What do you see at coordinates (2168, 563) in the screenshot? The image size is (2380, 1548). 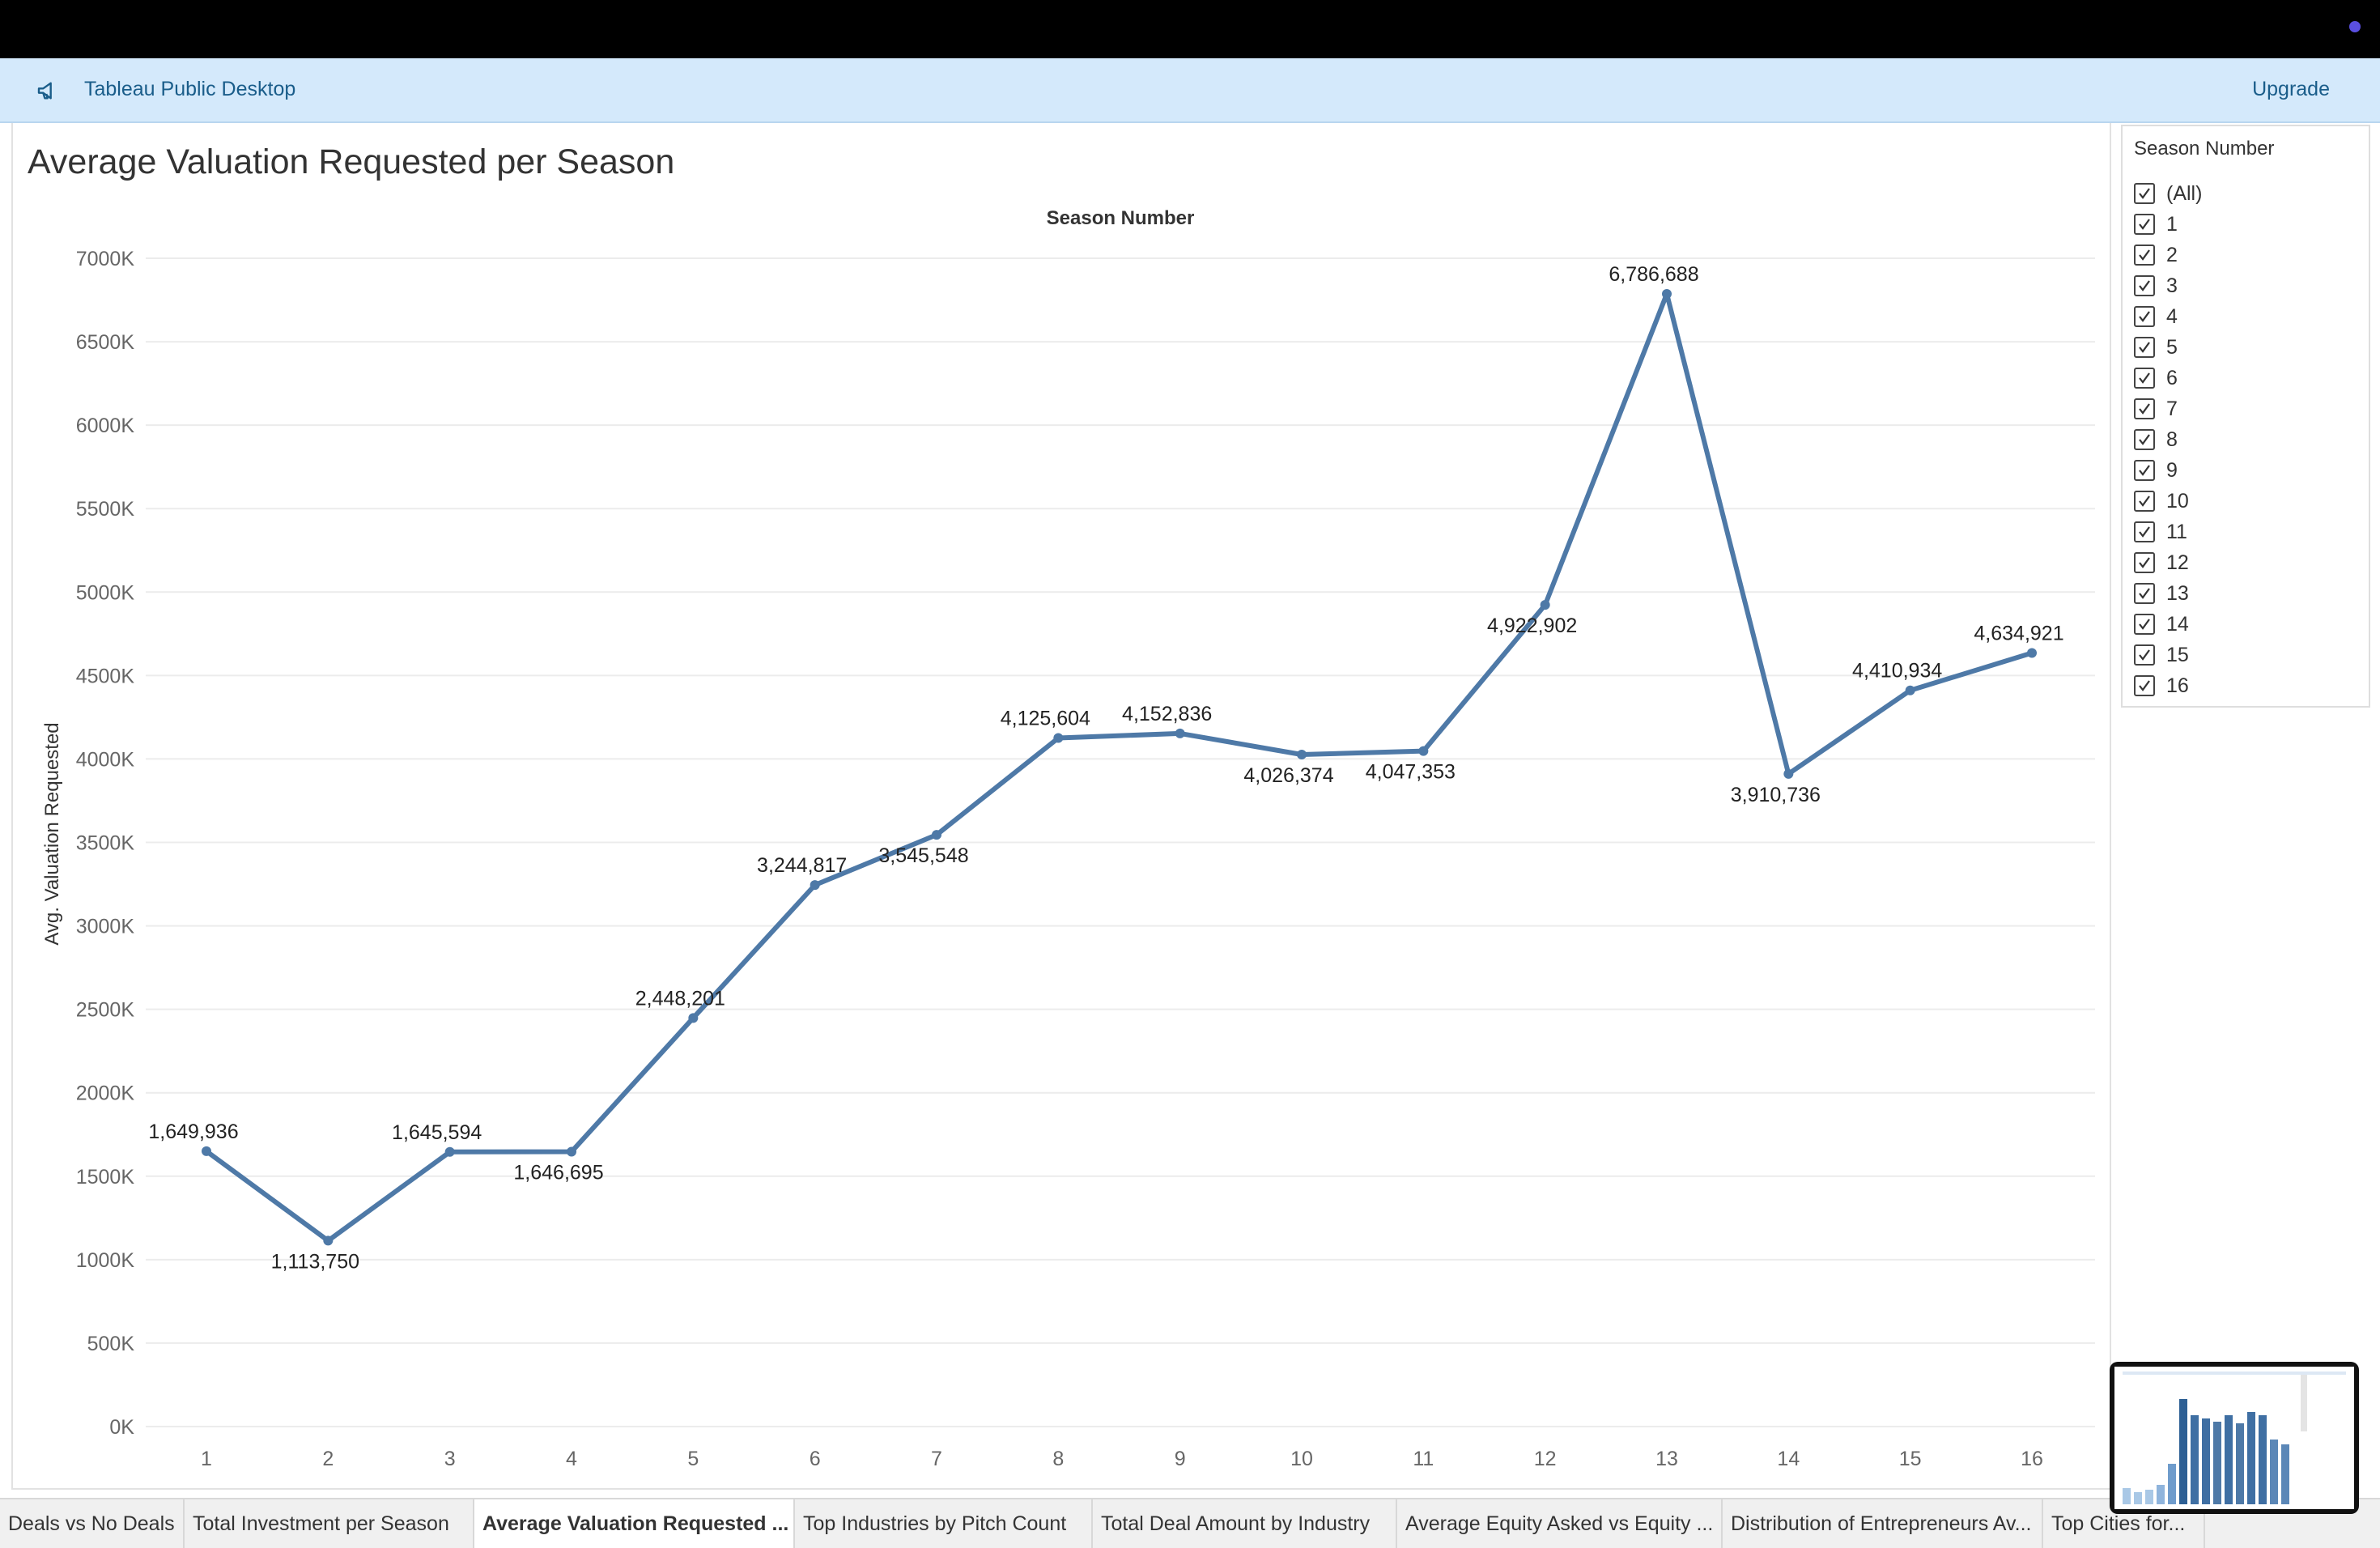 I see `filter-item: 12` at bounding box center [2168, 563].